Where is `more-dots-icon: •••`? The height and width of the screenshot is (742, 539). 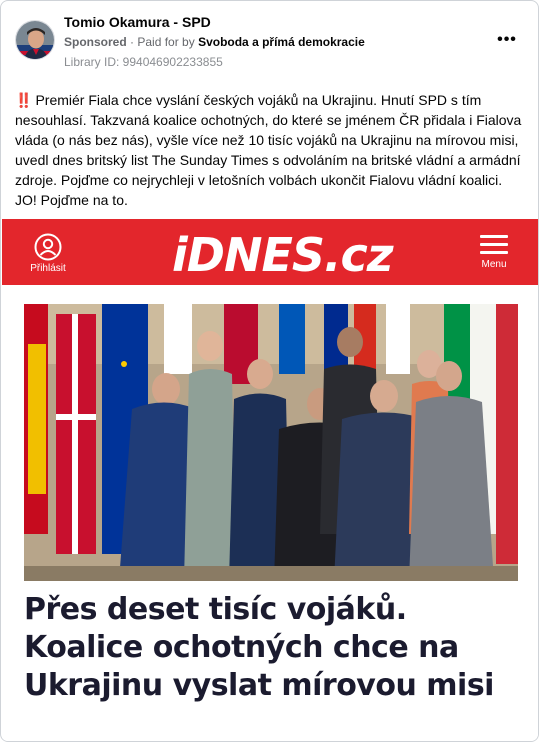
more-dots-icon: ••• is located at coordinates (507, 39).